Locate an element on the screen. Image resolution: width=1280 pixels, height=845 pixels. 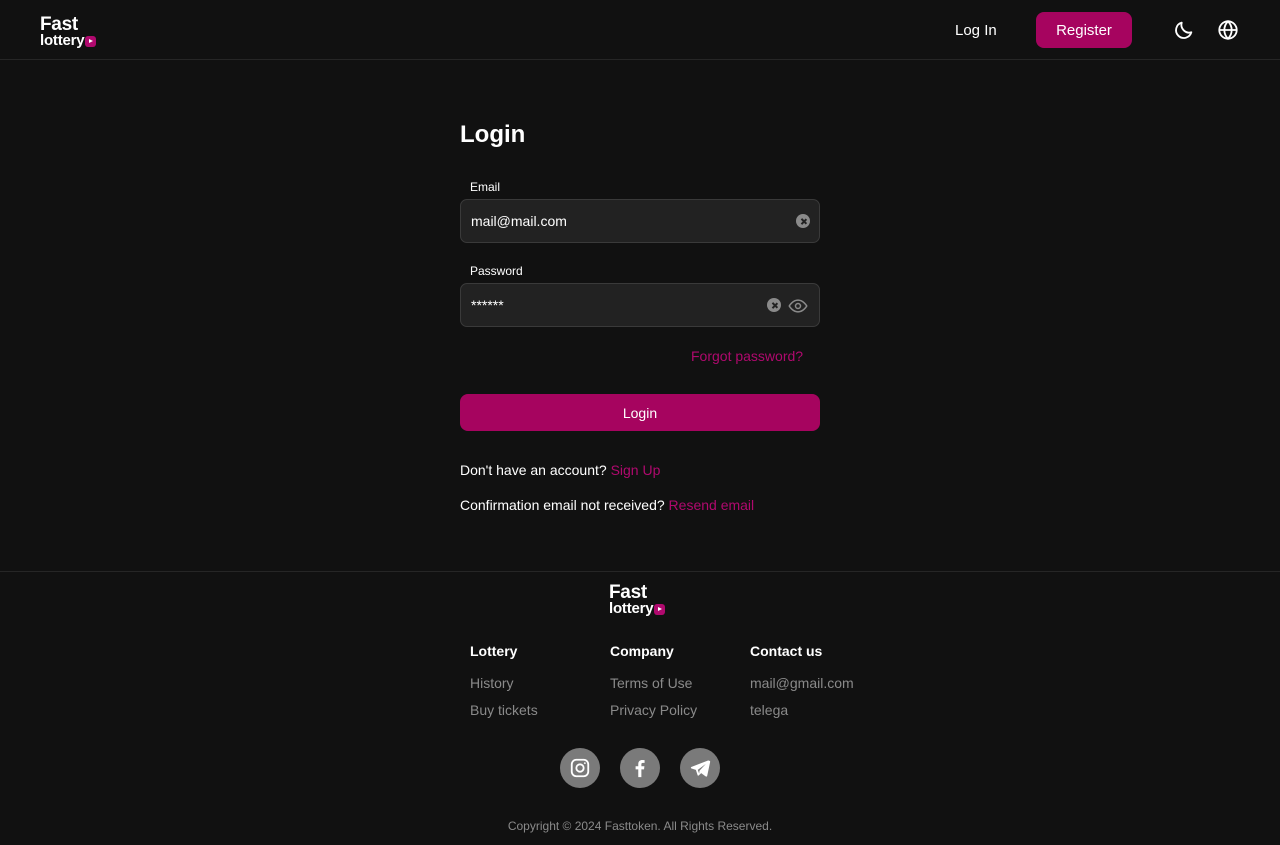
password-field: ****** is located at coordinates (640, 305).